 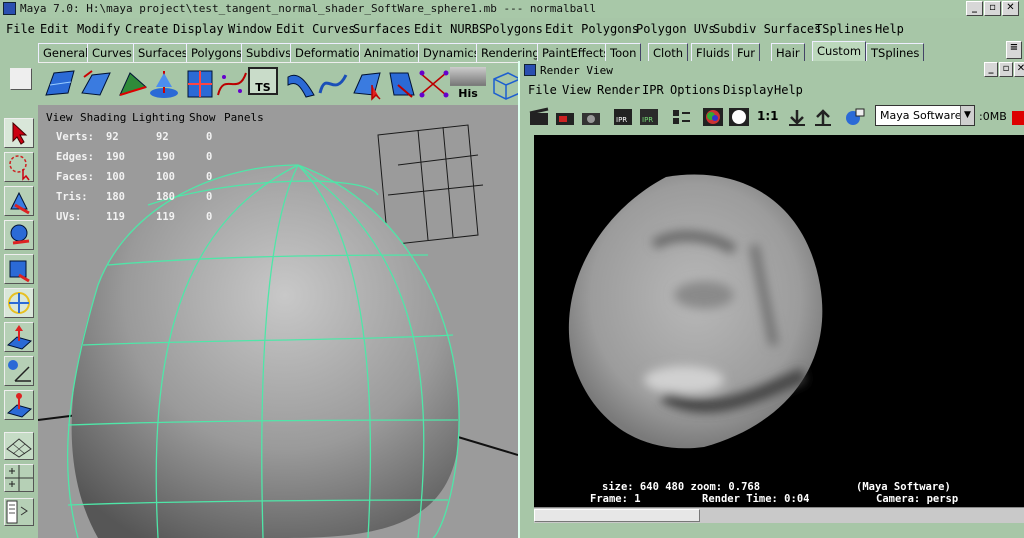 I want to click on rv-menu-view: View, so click(x=576, y=90).